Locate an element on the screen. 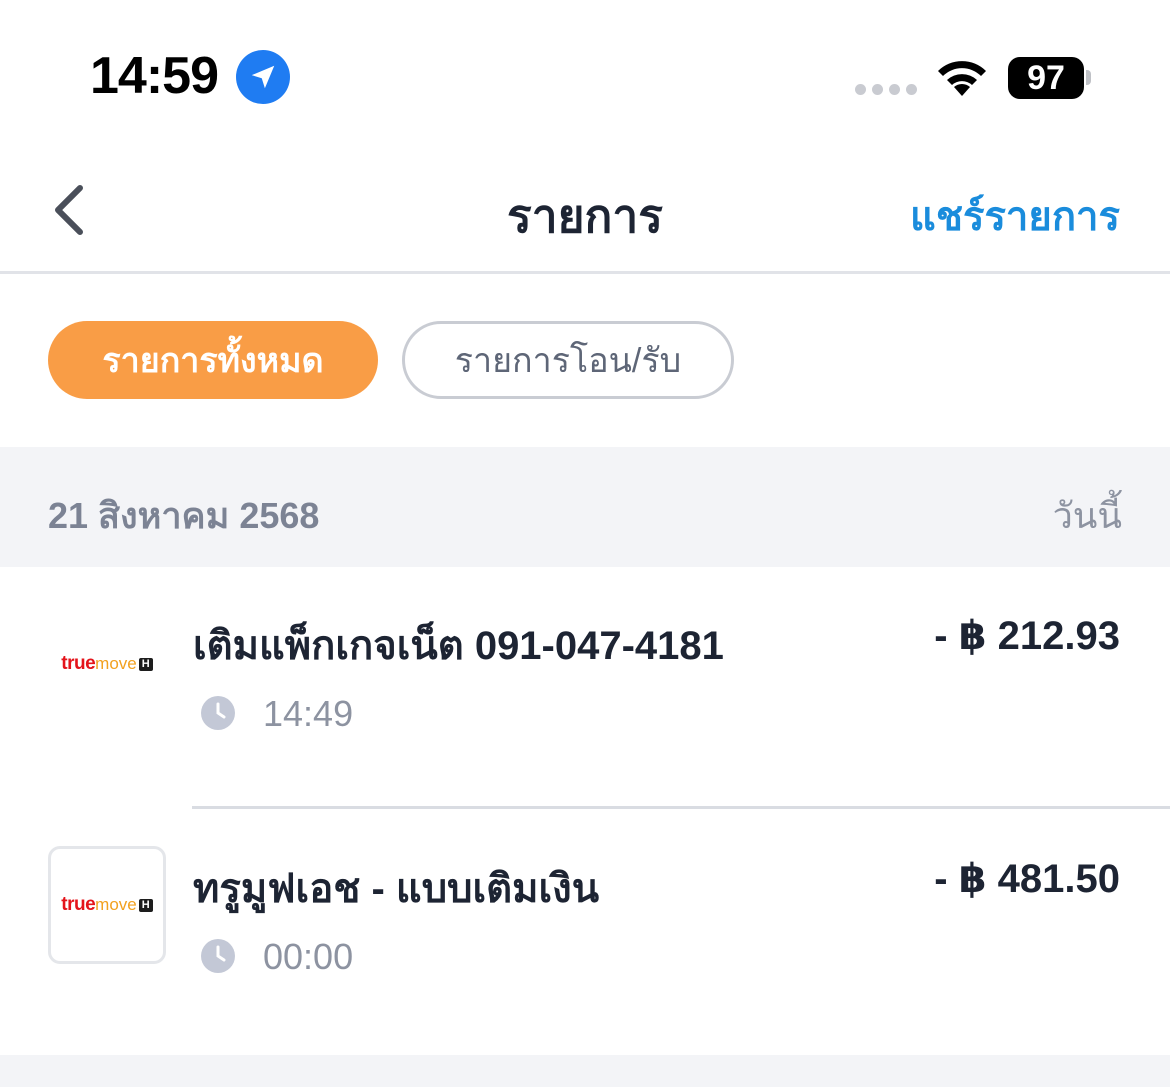  filter-transfer-transactions: รายการโอน/รับ is located at coordinates (568, 360).